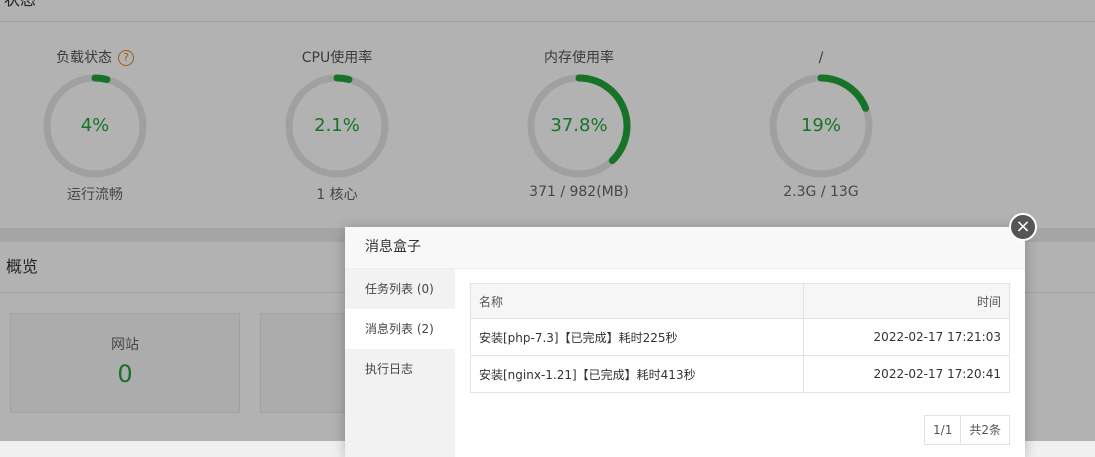  Describe the element at coordinates (906, 337) in the screenshot. I see `message-time: 2022-02-17 17:21:03` at that location.